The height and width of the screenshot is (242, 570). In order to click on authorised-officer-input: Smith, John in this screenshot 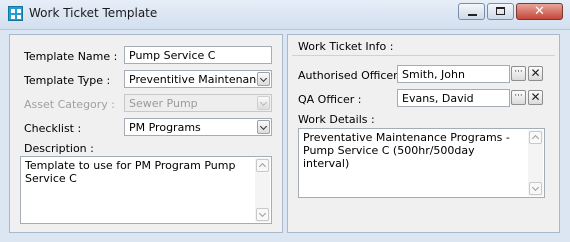, I will do `click(453, 74)`.